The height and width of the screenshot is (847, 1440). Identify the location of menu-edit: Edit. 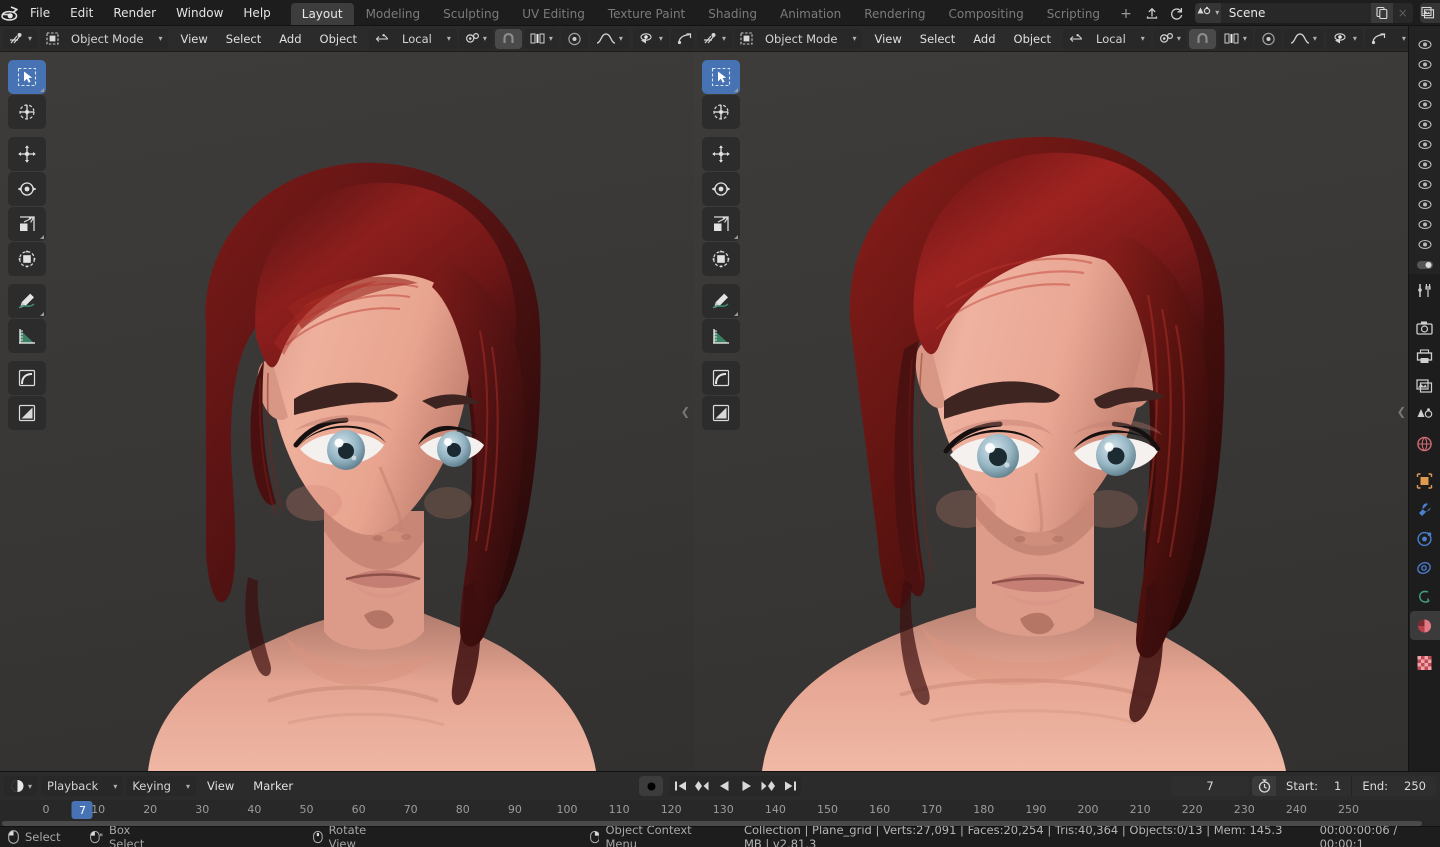
(81, 12).